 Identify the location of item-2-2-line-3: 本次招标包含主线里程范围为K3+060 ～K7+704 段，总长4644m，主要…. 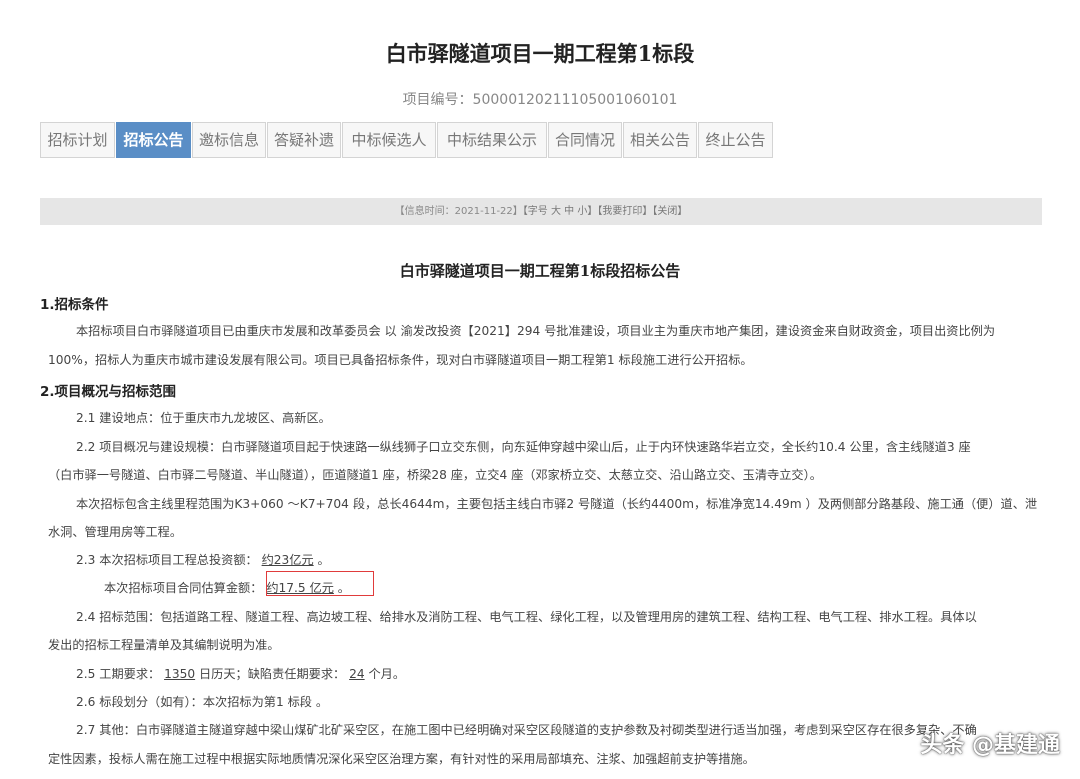
(557, 504).